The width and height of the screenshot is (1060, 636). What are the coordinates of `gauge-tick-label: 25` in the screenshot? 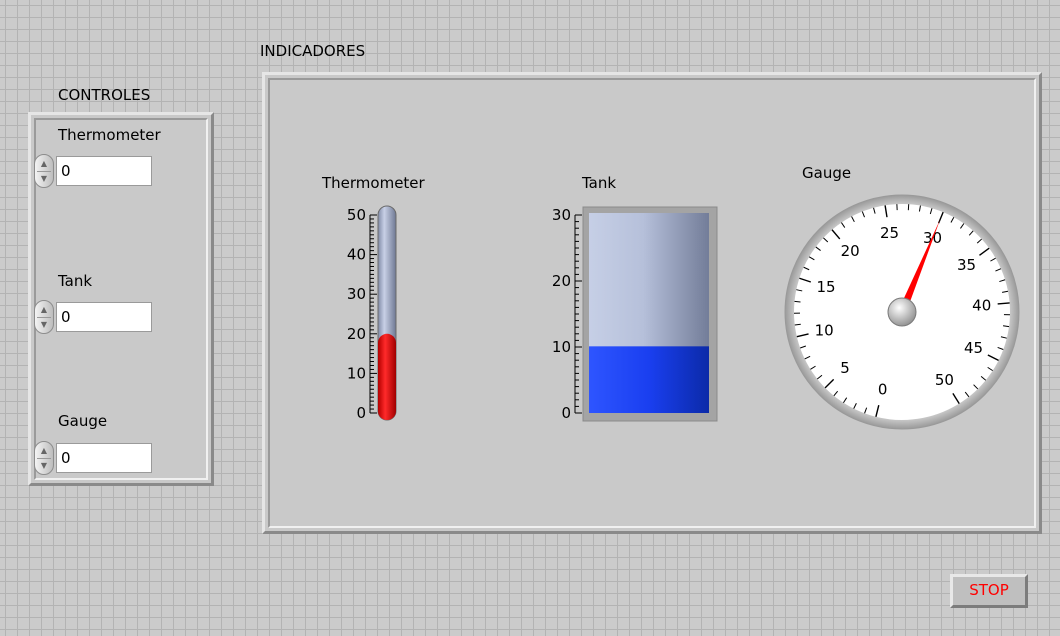 It's located at (889, 233).